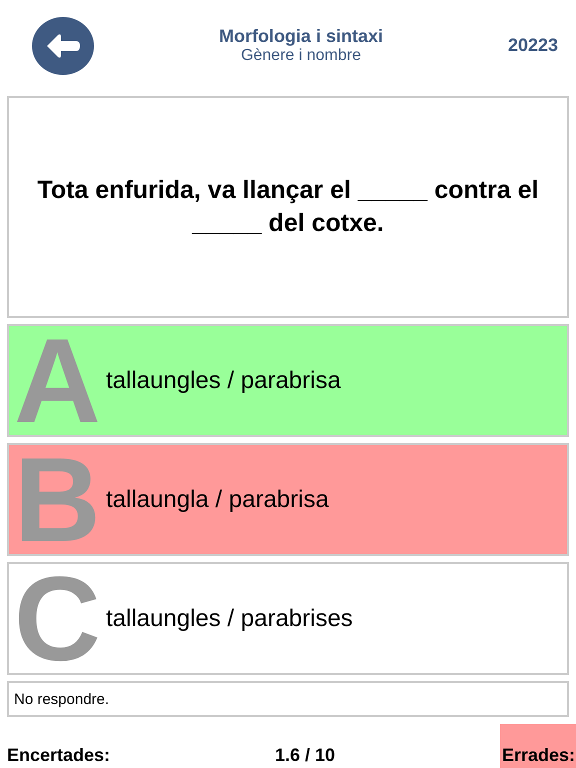 Image resolution: width=576 pixels, height=768 pixels. What do you see at coordinates (538, 746) in the screenshot?
I see `wrong-label: Errades:` at bounding box center [538, 746].